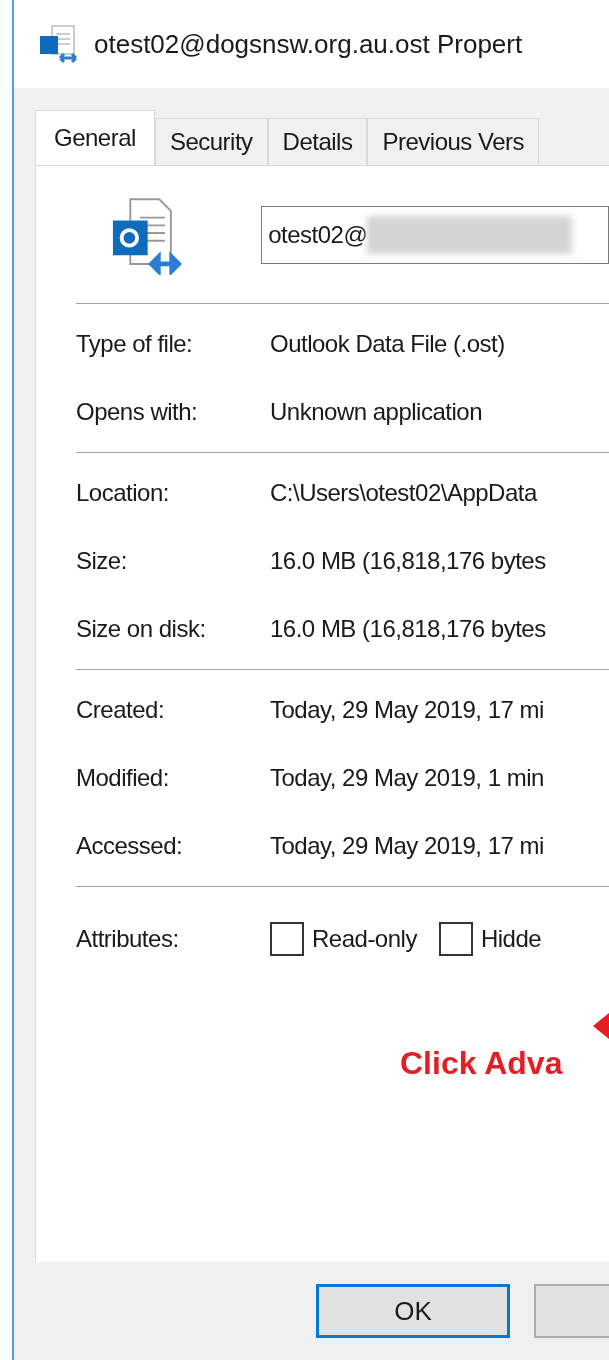 This screenshot has height=1360, width=609. I want to click on property-value: C:\Users\otest02\AppData, so click(403, 493).